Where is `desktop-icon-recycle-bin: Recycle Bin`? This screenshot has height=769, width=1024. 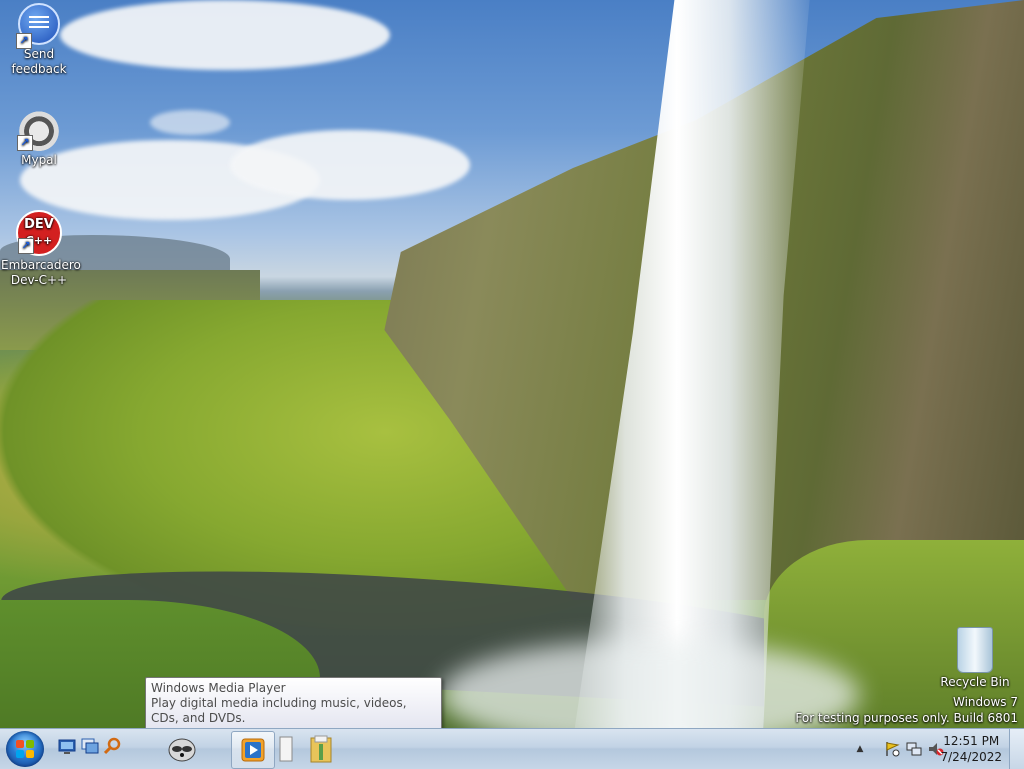
desktop-icon-recycle-bin: Recycle Bin is located at coordinates (975, 658).